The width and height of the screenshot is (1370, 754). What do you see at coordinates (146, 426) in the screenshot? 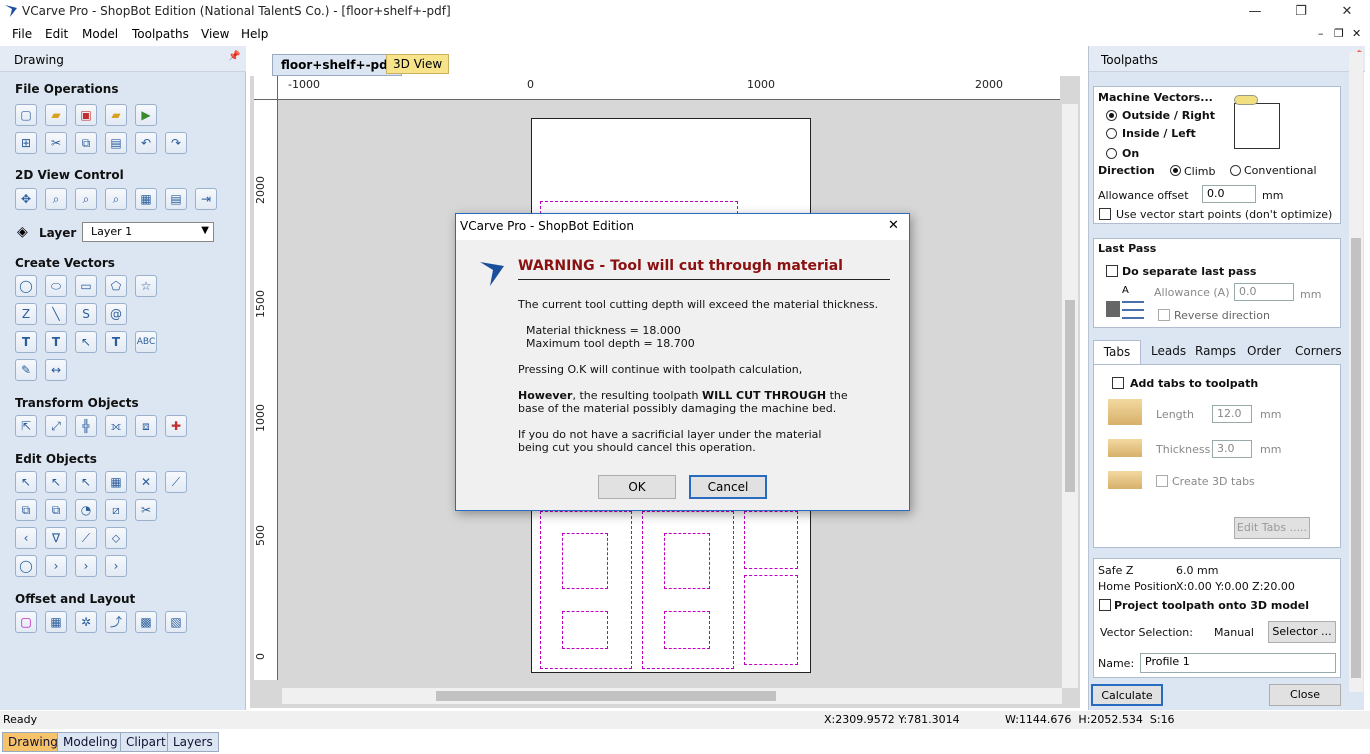
I see `distort-icon: ⧈` at bounding box center [146, 426].